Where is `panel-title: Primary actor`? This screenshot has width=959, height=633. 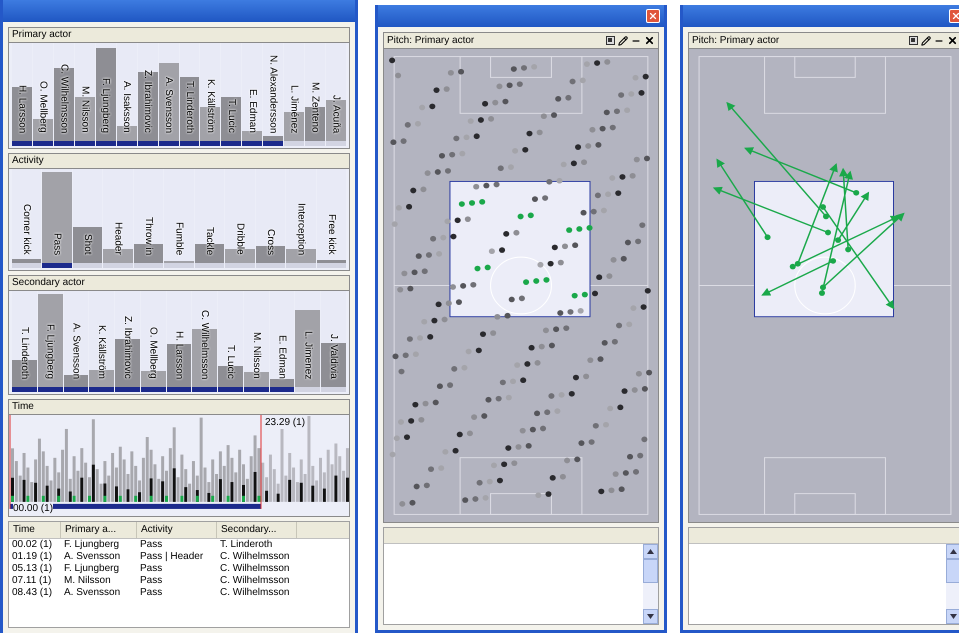
panel-title: Primary actor is located at coordinates (179, 35).